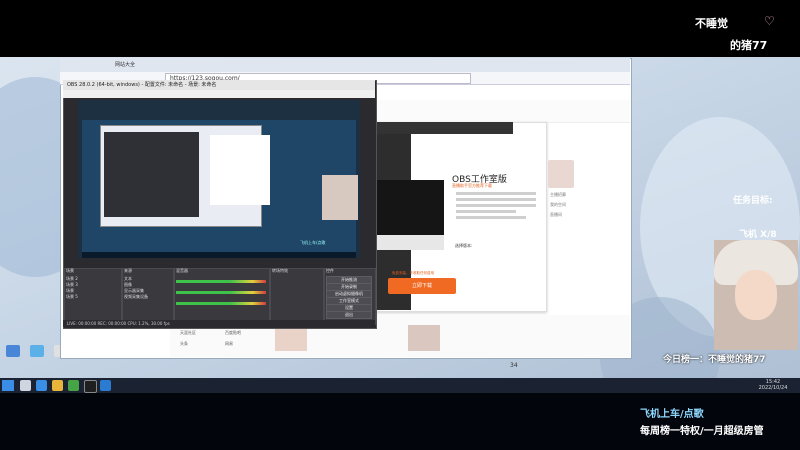 The width and height of the screenshot is (800, 450). I want to click on windows-start-icon, so click(8, 385).